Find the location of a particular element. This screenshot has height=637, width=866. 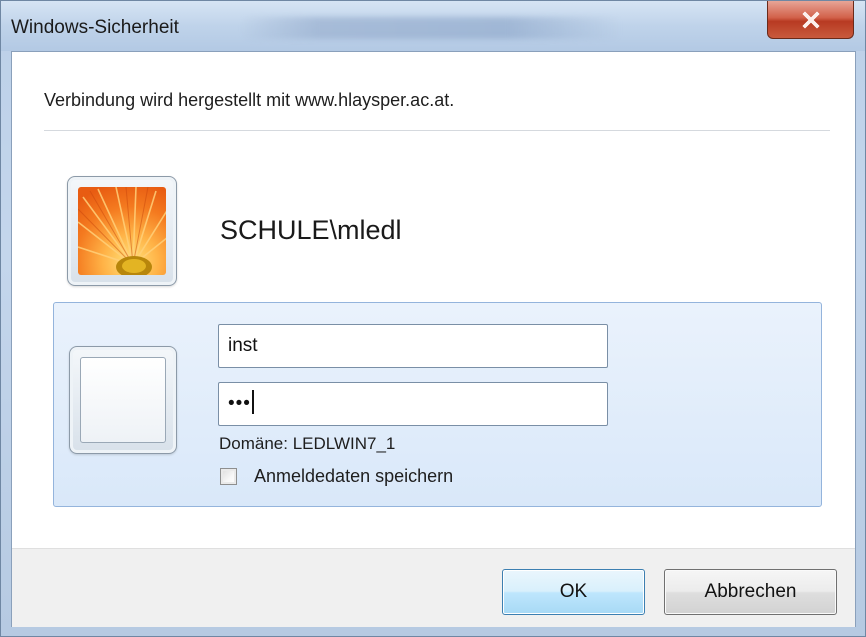

username-value: inst is located at coordinates (243, 345).